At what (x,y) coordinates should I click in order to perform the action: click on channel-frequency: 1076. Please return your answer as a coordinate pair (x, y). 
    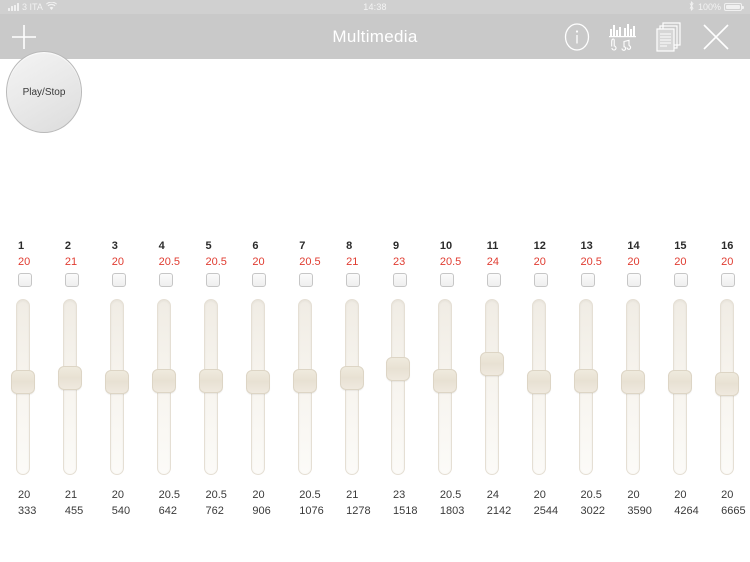
    Looking at the image, I should click on (311, 511).